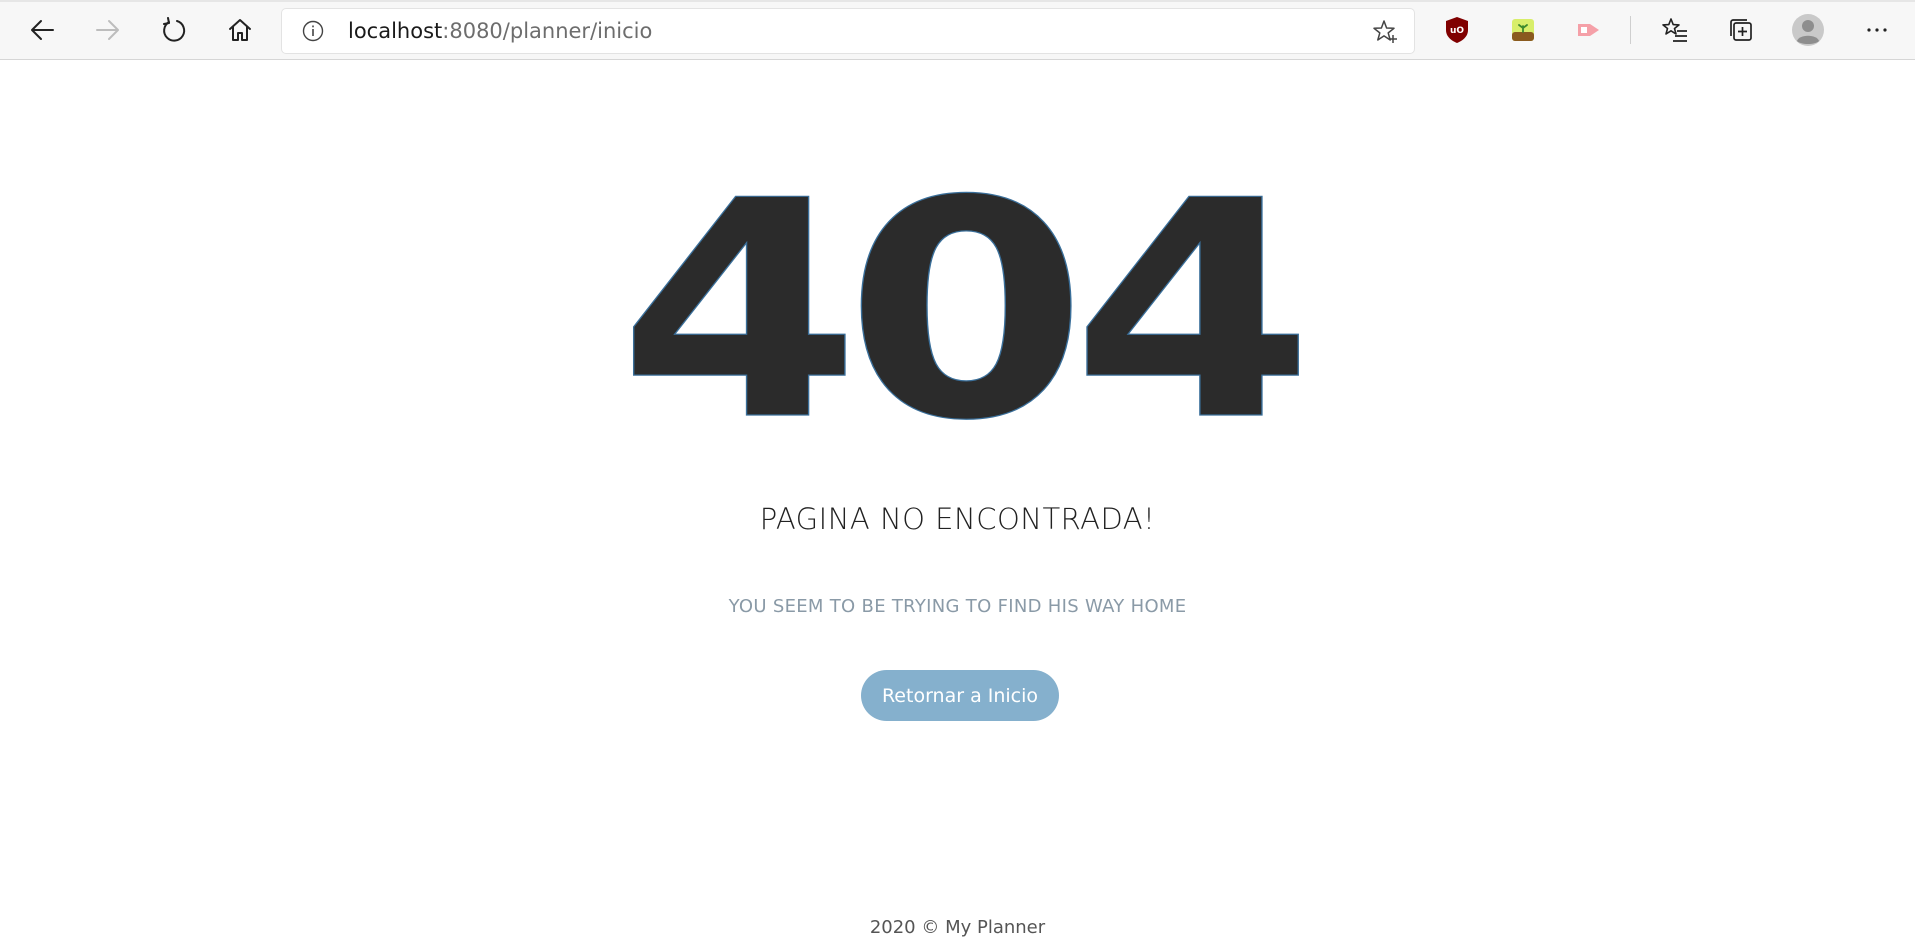  I want to click on address-bar: localhost:8080/planner/inicio, so click(848, 31).